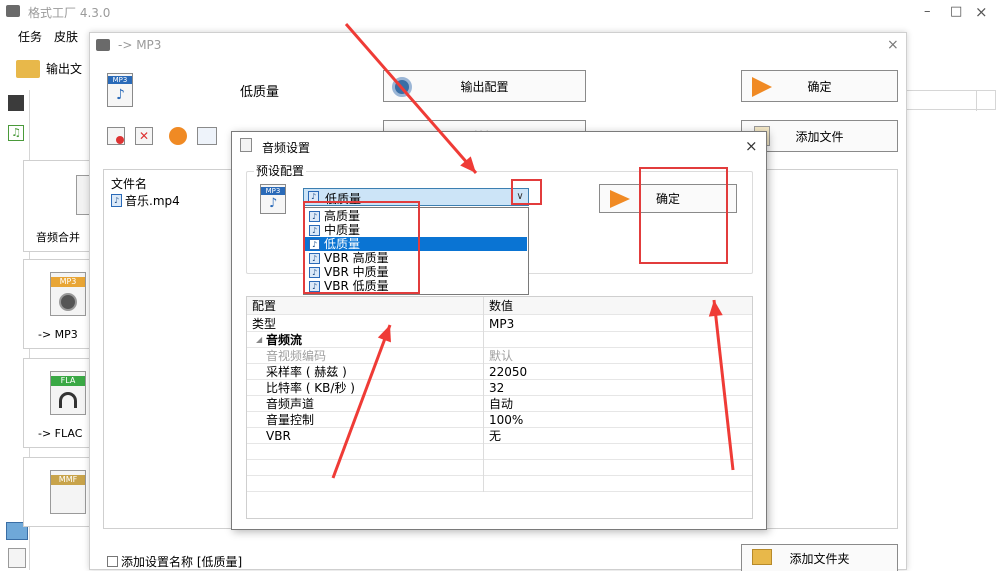  What do you see at coordinates (526, 192) in the screenshot?
I see `highlight-combo-button-box` at bounding box center [526, 192].